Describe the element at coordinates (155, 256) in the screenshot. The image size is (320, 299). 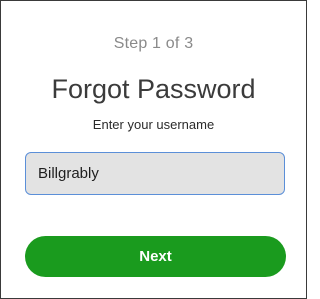
I see `next-button: Next` at that location.